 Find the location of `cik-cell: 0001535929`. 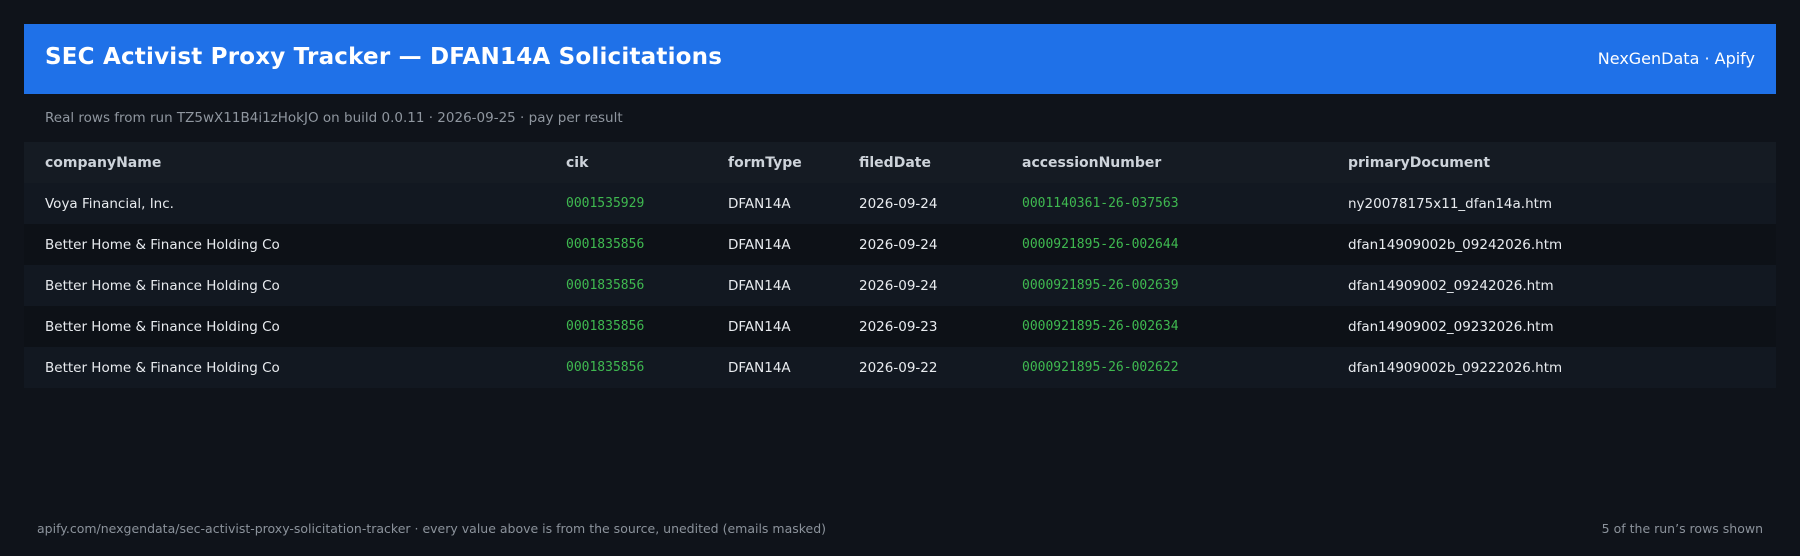

cik-cell: 0001535929 is located at coordinates (605, 203).